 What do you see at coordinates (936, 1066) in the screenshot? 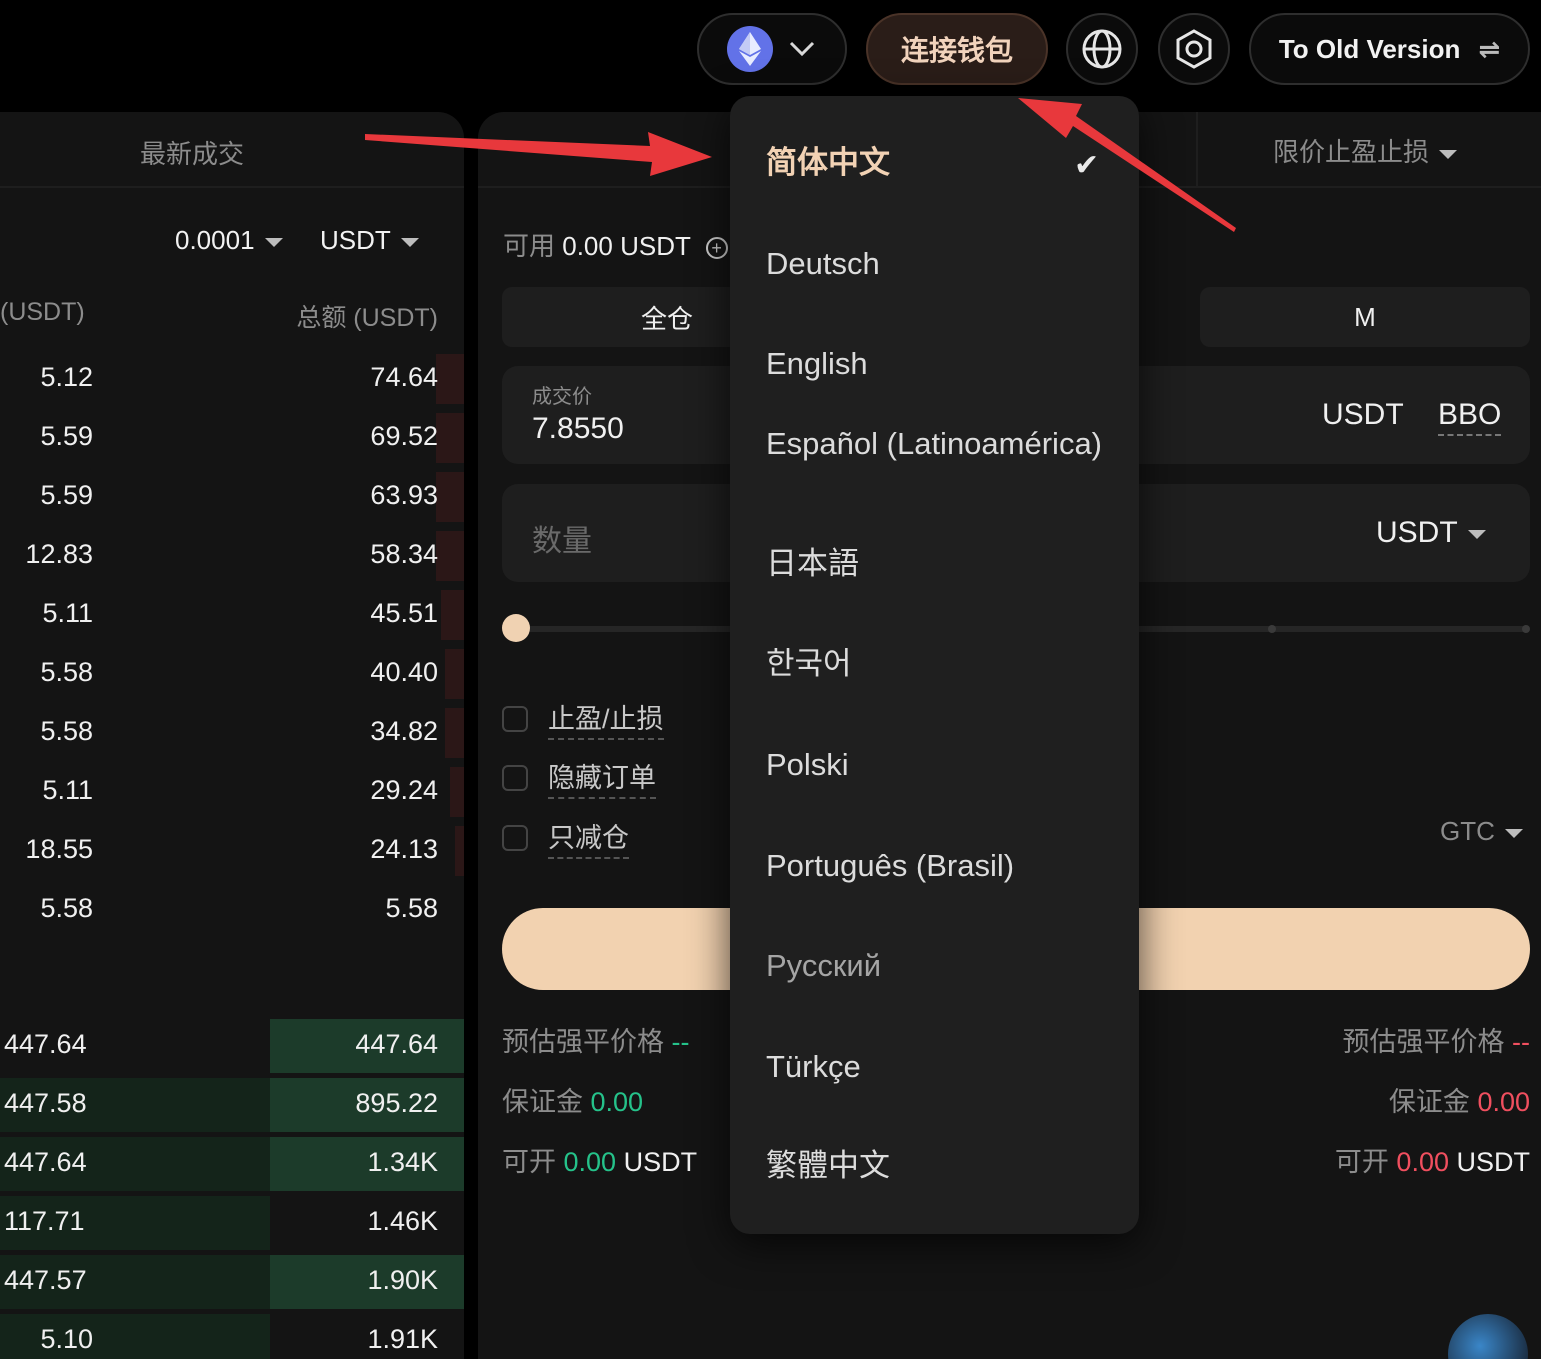
I see `language-option-tr: Türkçe` at bounding box center [936, 1066].